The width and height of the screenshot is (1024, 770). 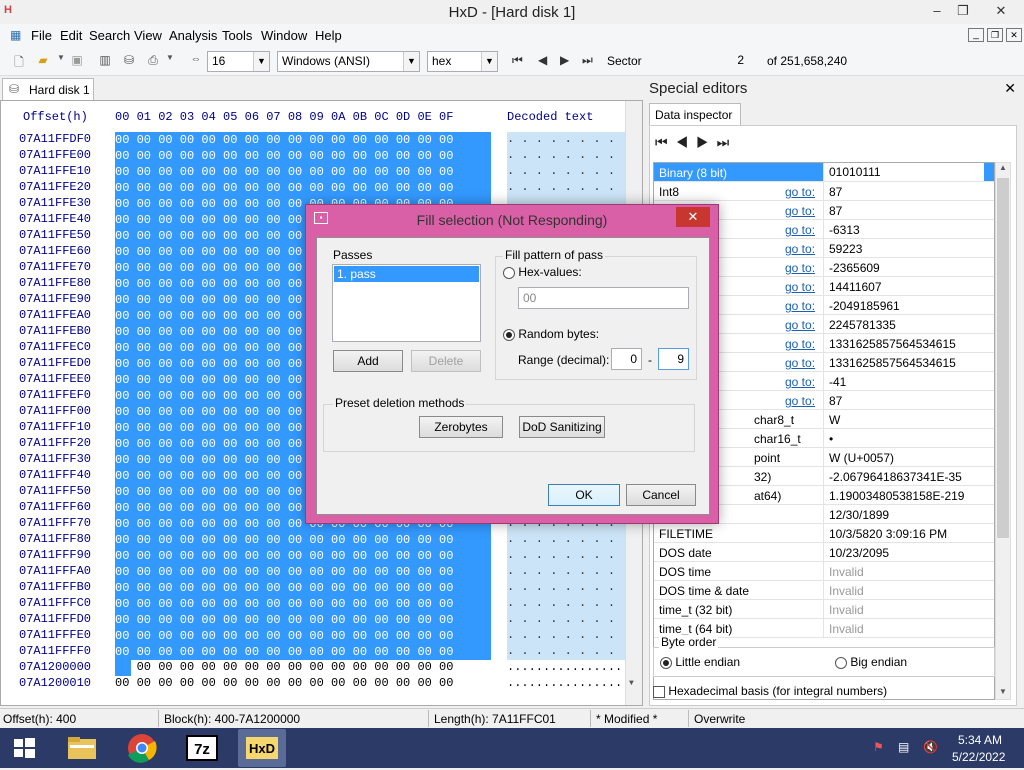 I want to click on new-file-icon: 🗋, so click(x=19, y=61).